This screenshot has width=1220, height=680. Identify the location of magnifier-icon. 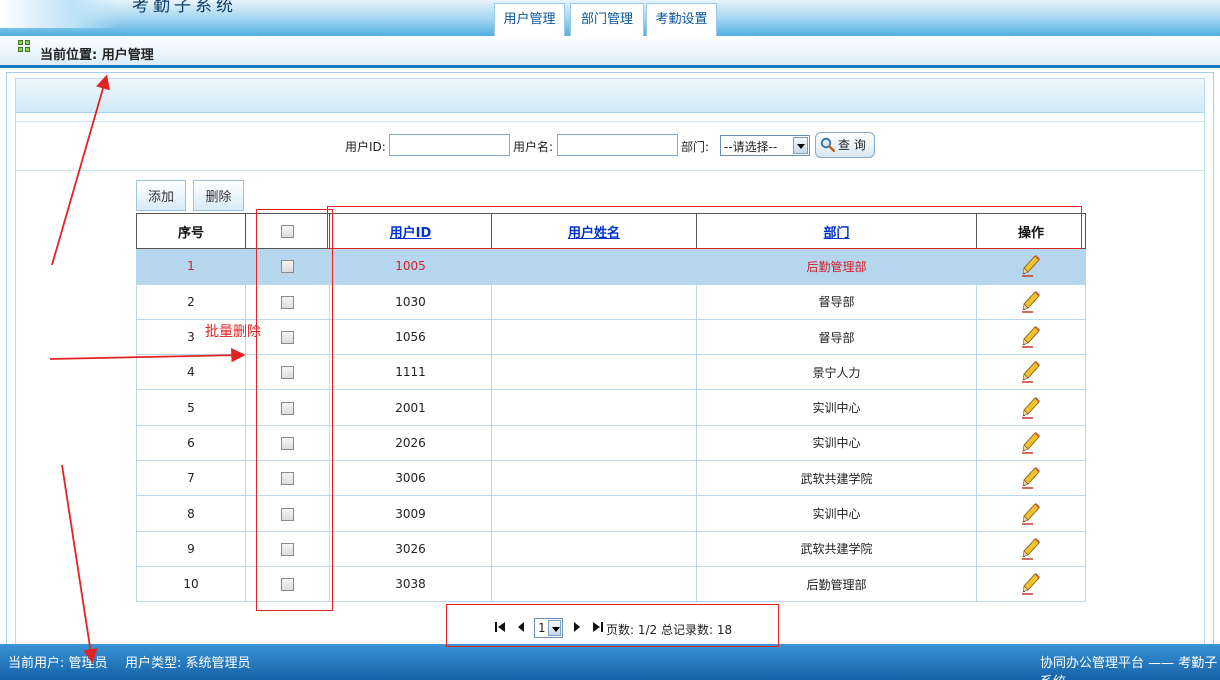
(827, 144).